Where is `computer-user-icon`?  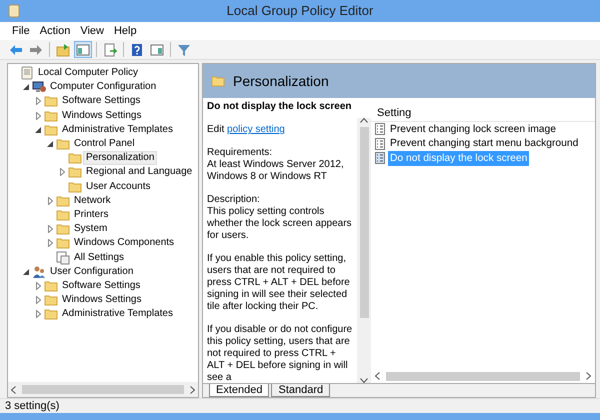 computer-user-icon is located at coordinates (39, 87).